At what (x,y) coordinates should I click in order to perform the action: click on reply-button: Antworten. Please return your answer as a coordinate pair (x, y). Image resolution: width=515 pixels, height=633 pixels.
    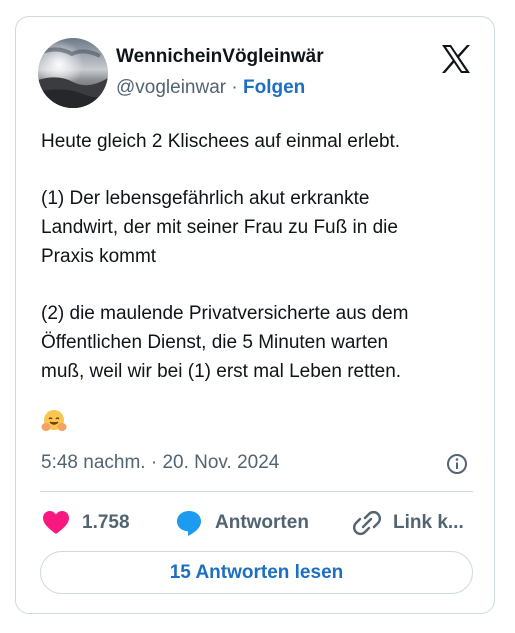
    Looking at the image, I should click on (242, 523).